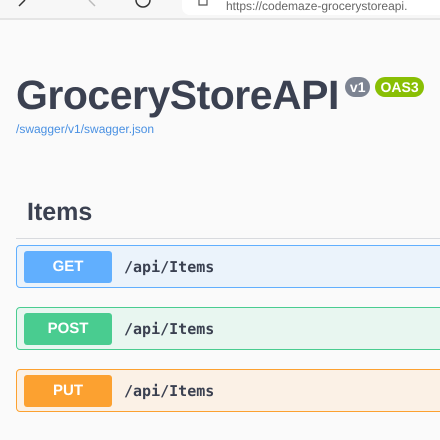 The height and width of the screenshot is (440, 440). Describe the element at coordinates (68, 328) in the screenshot. I see `method-badge: POST` at that location.